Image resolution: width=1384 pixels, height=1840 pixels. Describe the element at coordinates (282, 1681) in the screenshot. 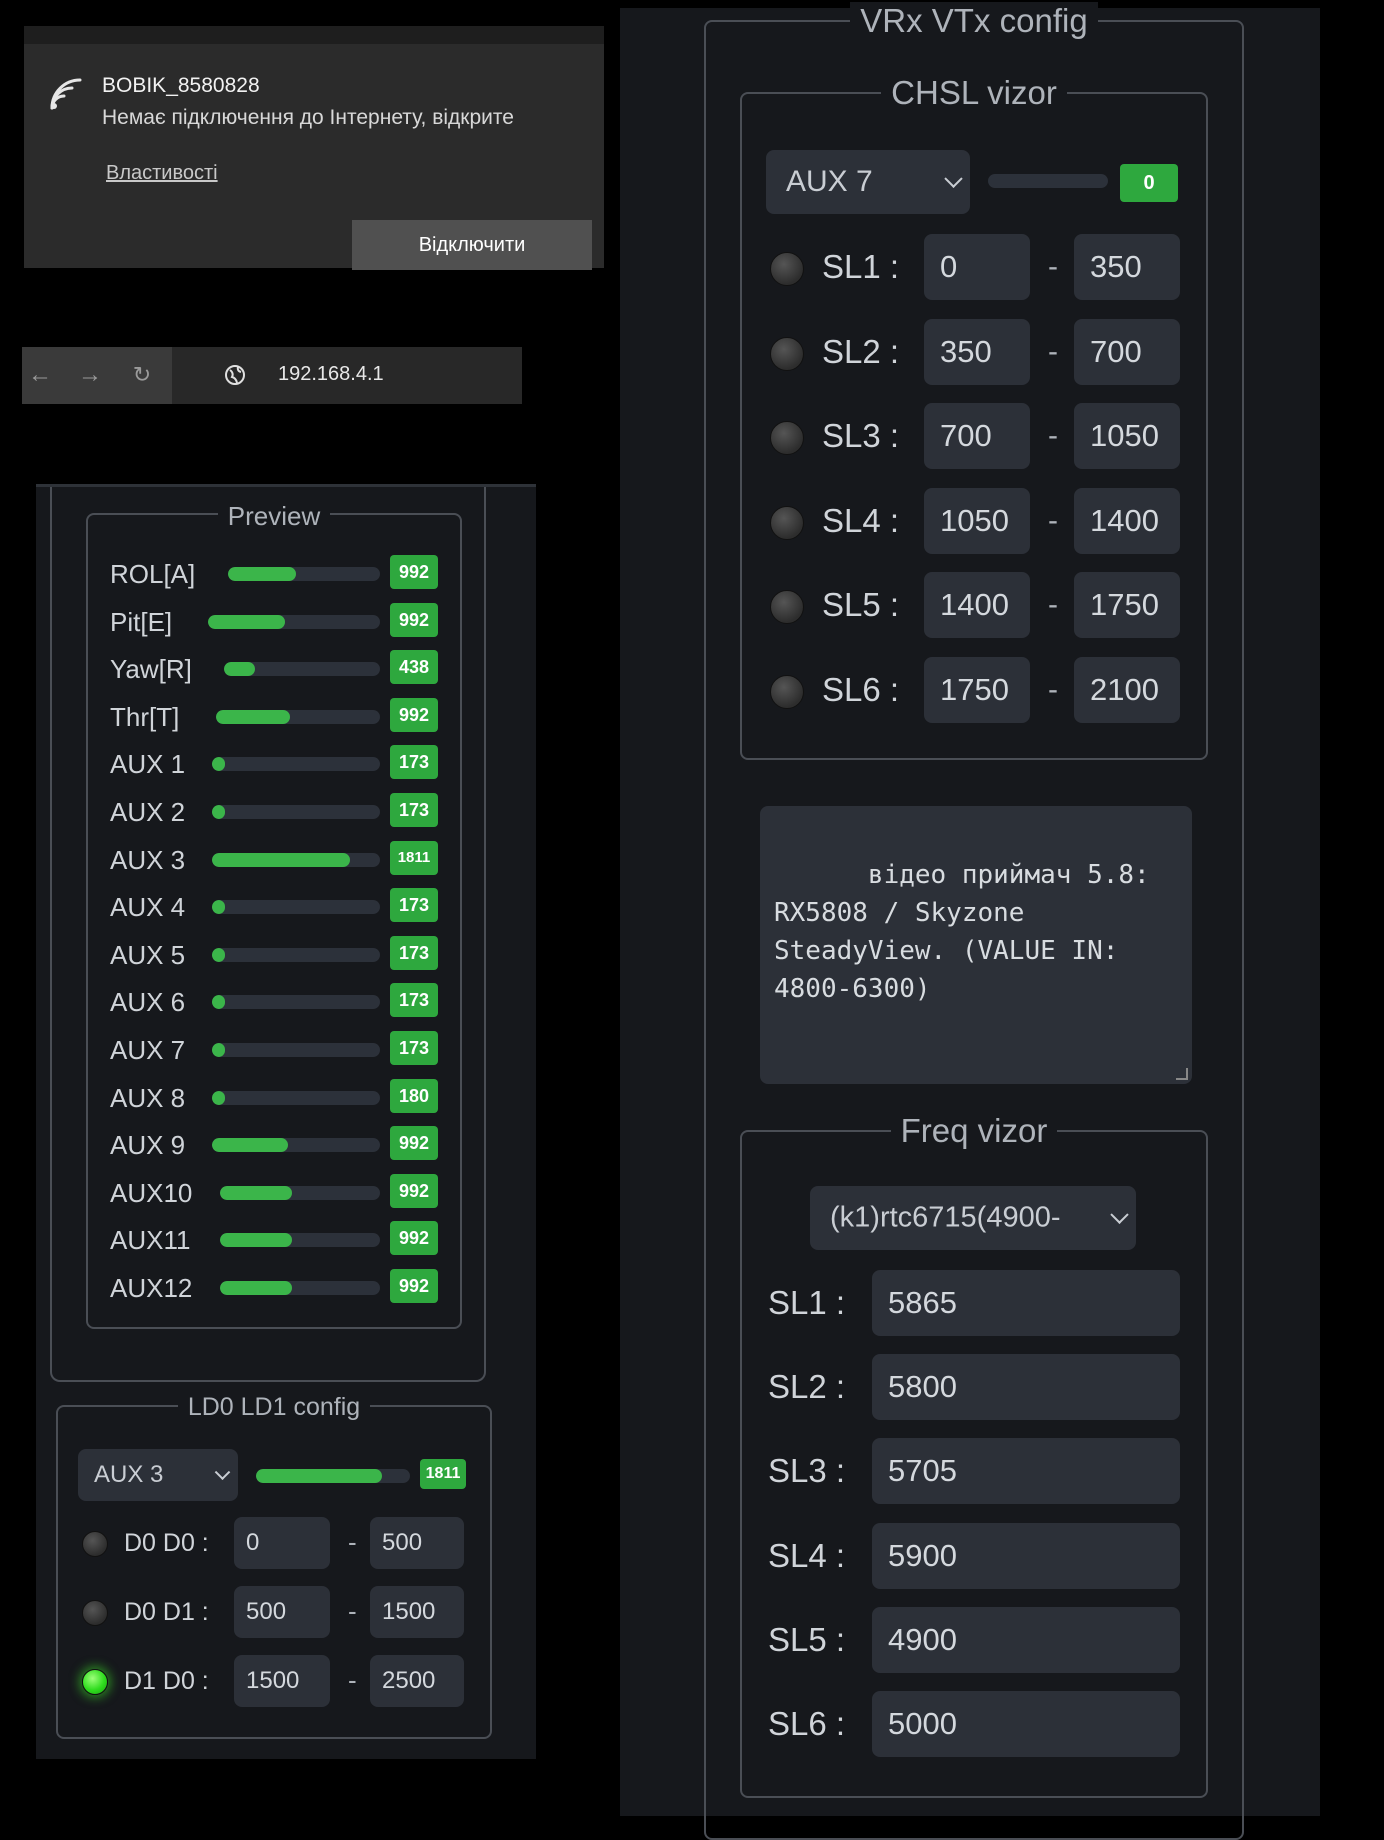

I see `ld-range-from-input: 1500` at that location.